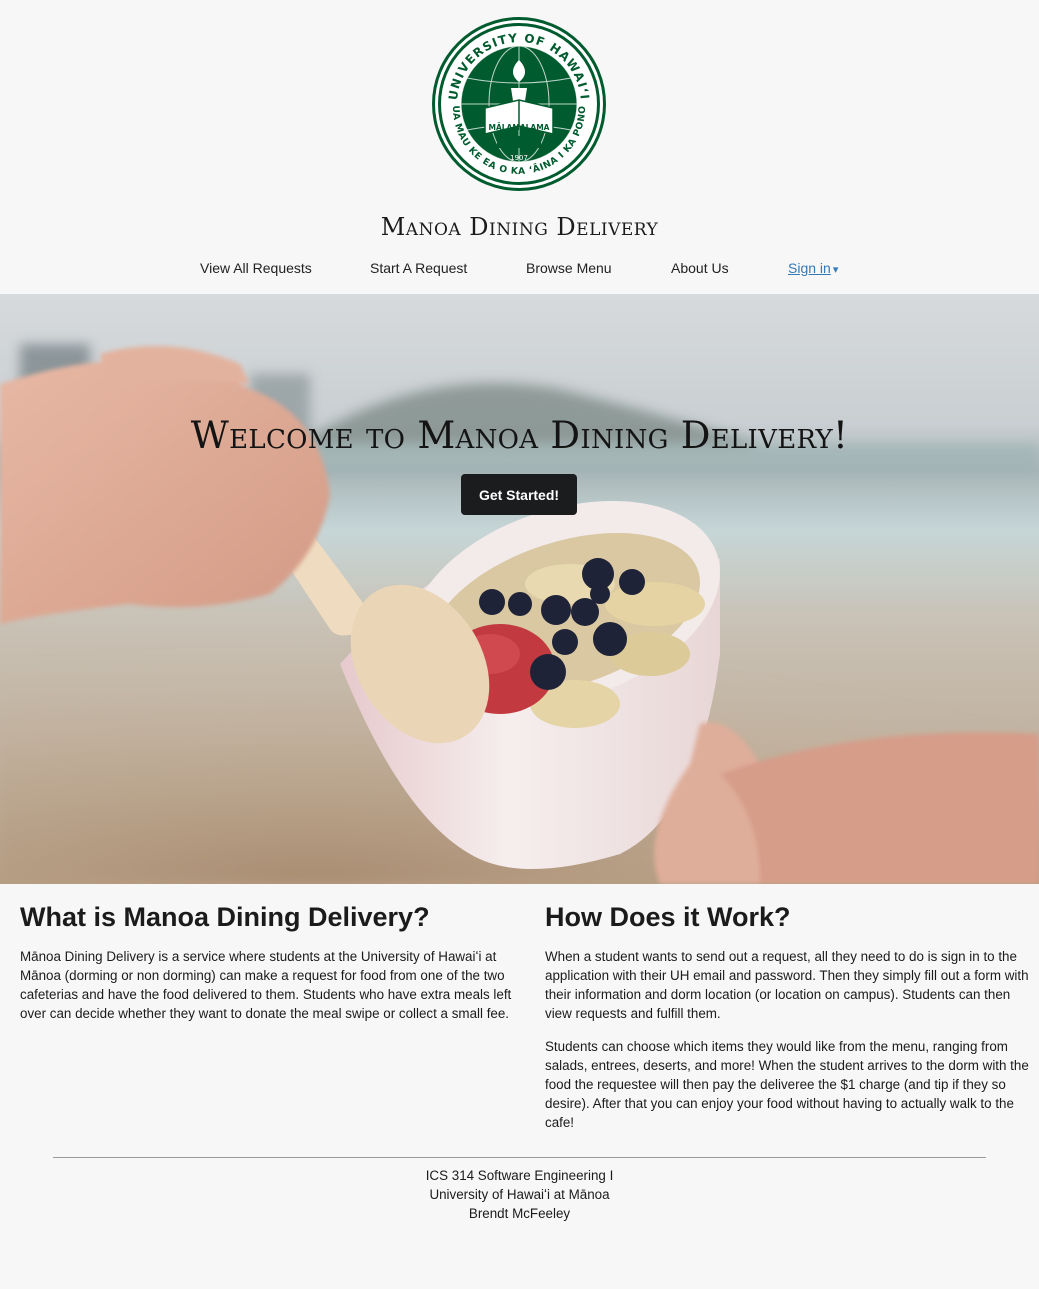 This screenshot has width=1039, height=1289. I want to click on footer-university: University of Hawaiʻi at Mānoa, so click(519, 1194).